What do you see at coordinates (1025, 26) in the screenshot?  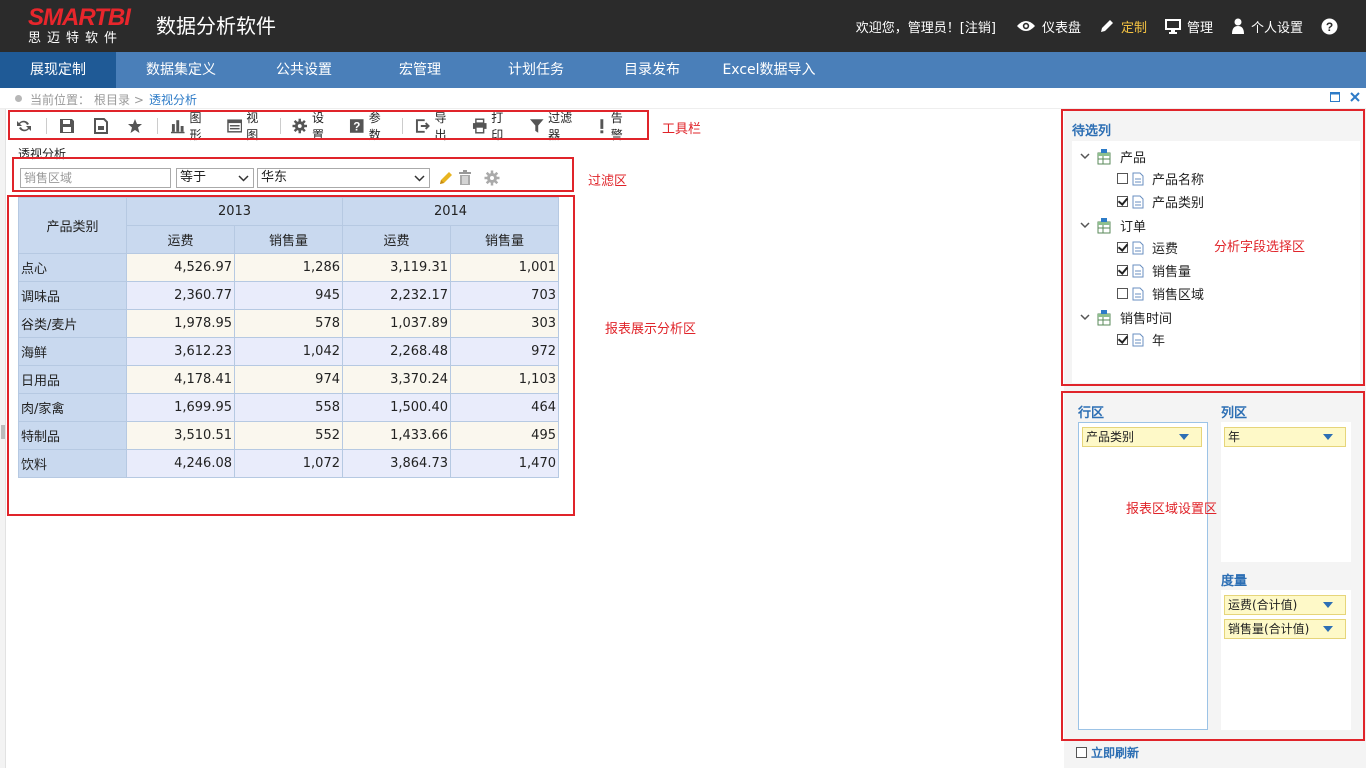 I see `eye-icon` at bounding box center [1025, 26].